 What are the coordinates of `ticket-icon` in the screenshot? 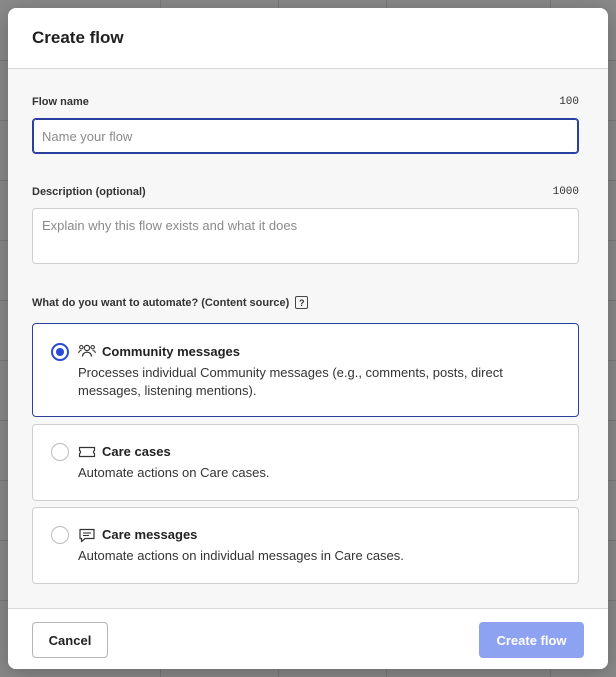 It's located at (87, 452).